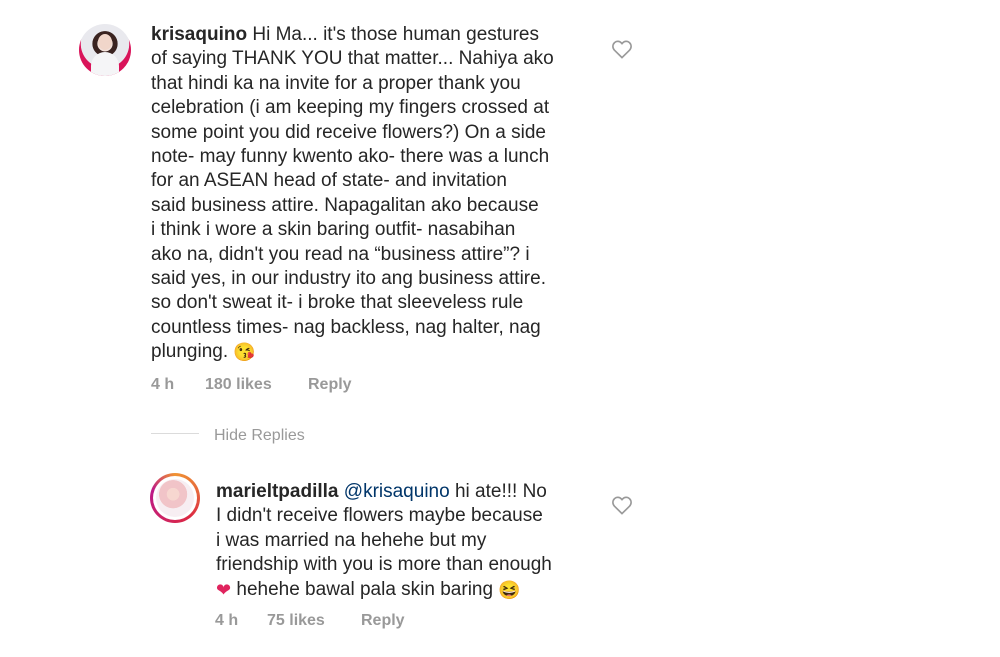  Describe the element at coordinates (396, 34) in the screenshot. I see `comment-line-0: Hi Ma... it's those human gestures` at that location.